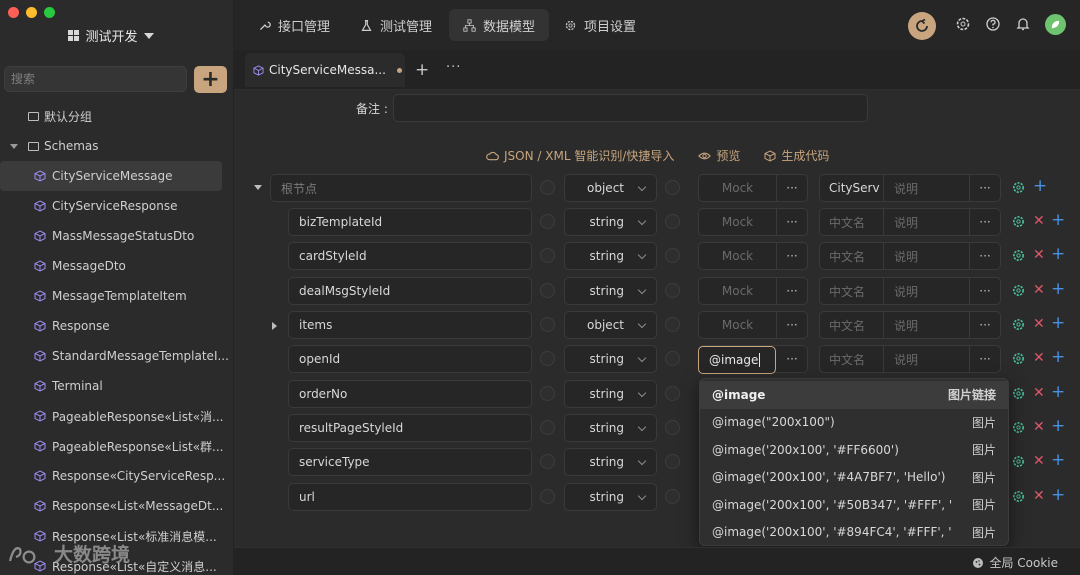 This screenshot has width=1080, height=575. I want to click on schema-item: MessageDto, so click(116, 266).